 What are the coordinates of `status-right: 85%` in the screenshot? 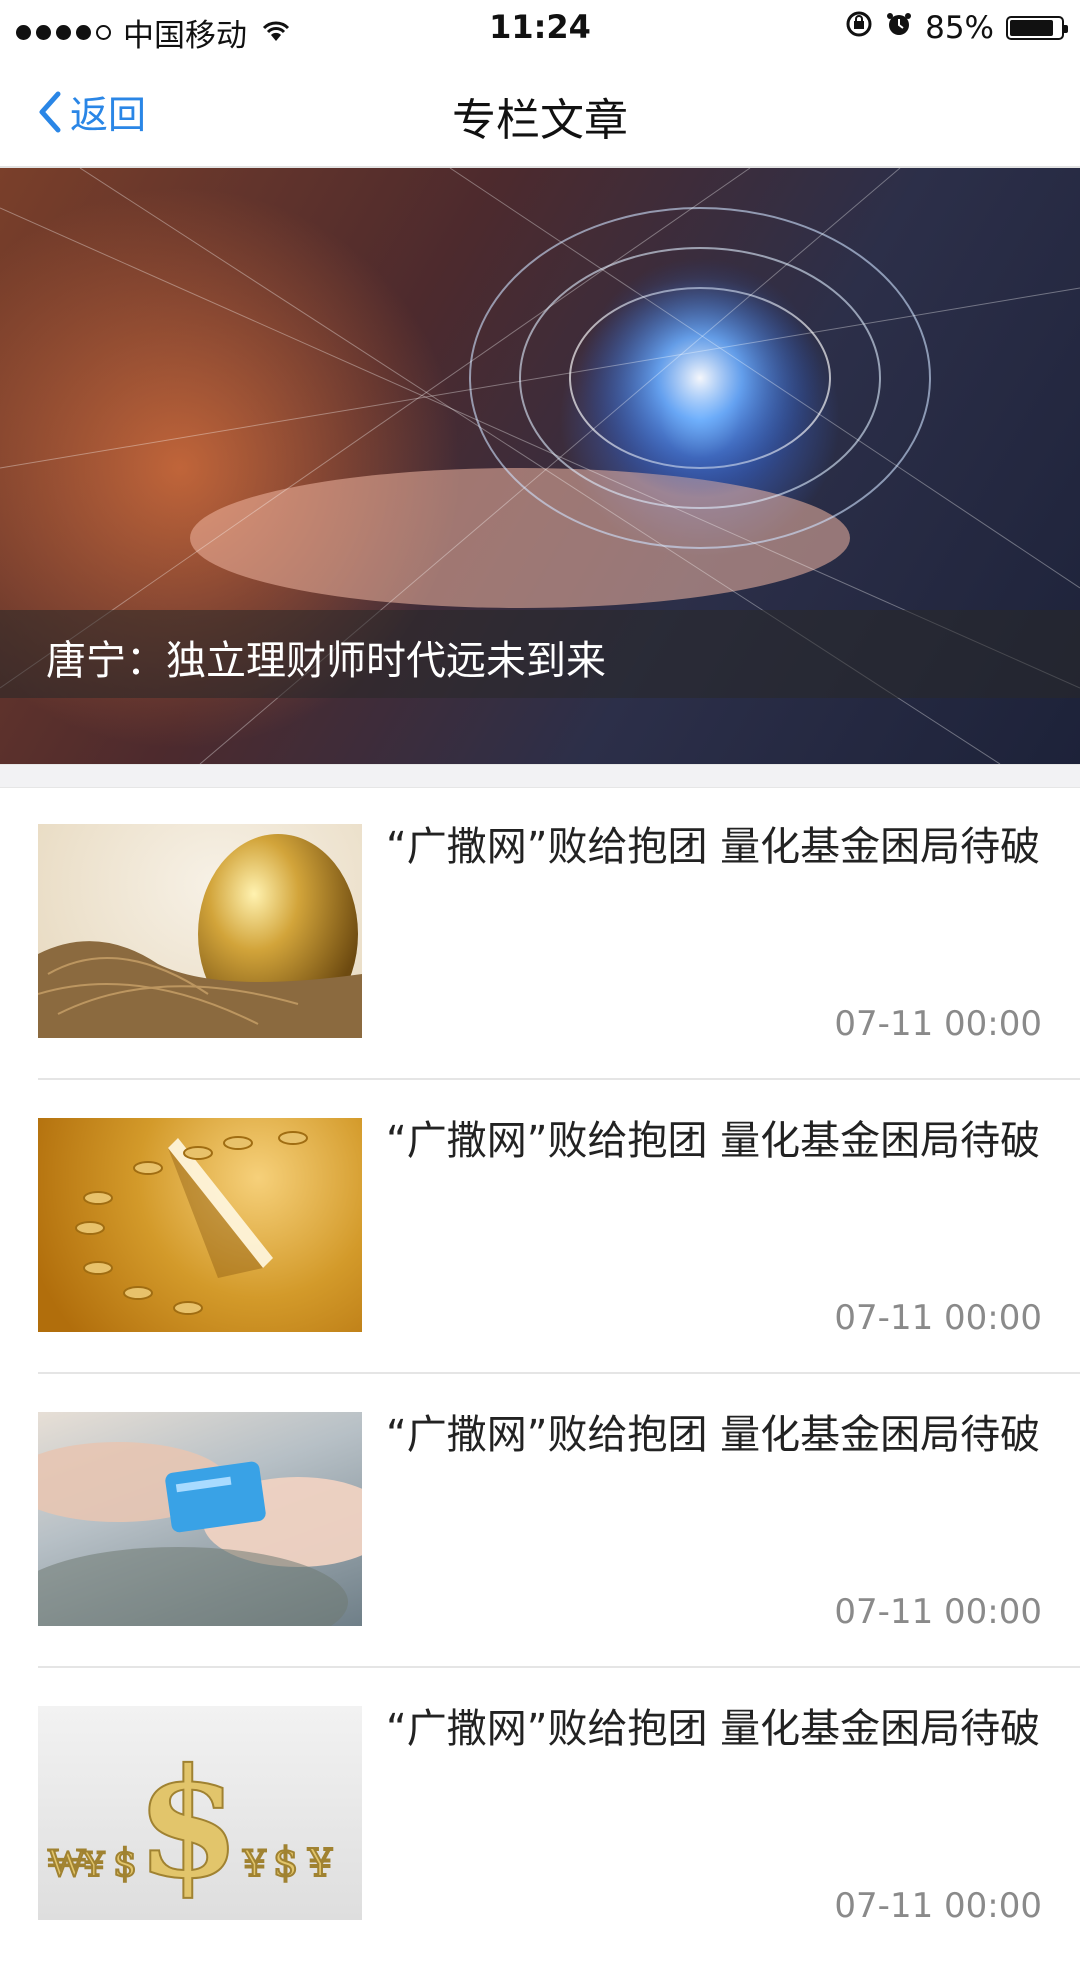 It's located at (956, 28).